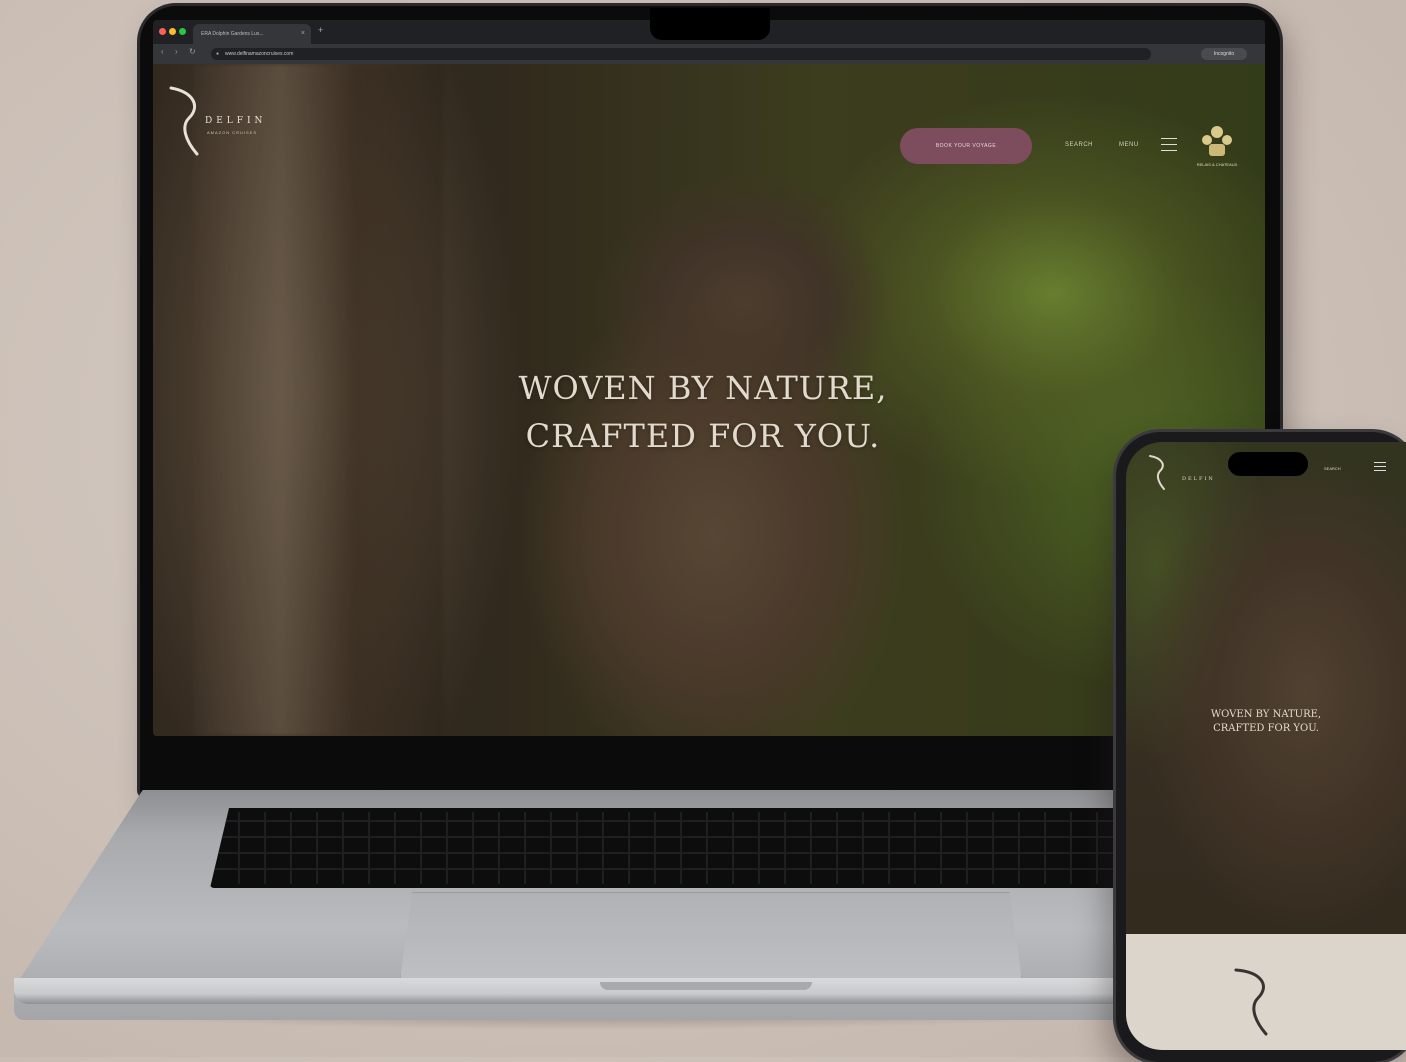 Image resolution: width=1406 pixels, height=1062 pixels. What do you see at coordinates (1332, 468) in the screenshot?
I see `phone-search-link: SEARCH` at bounding box center [1332, 468].